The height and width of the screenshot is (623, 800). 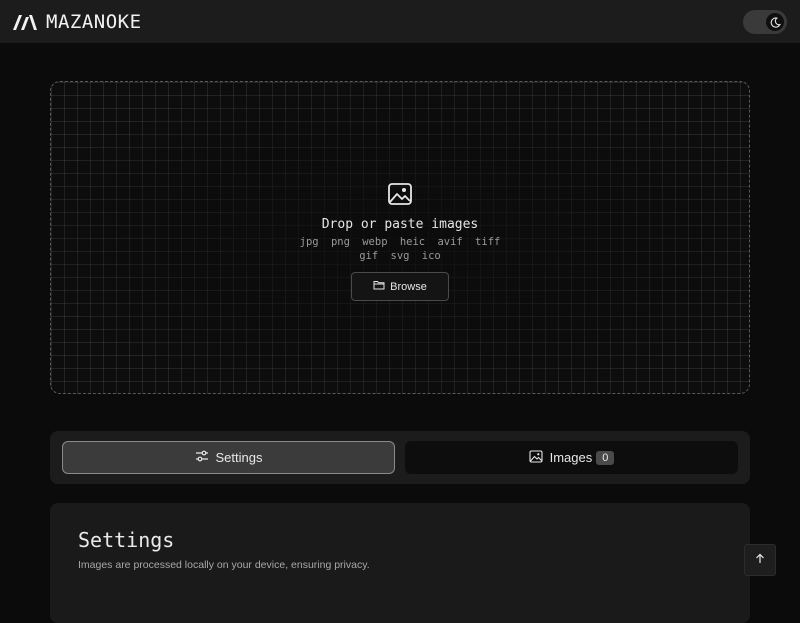 I want to click on app-name: MAZANOKE, so click(x=94, y=21).